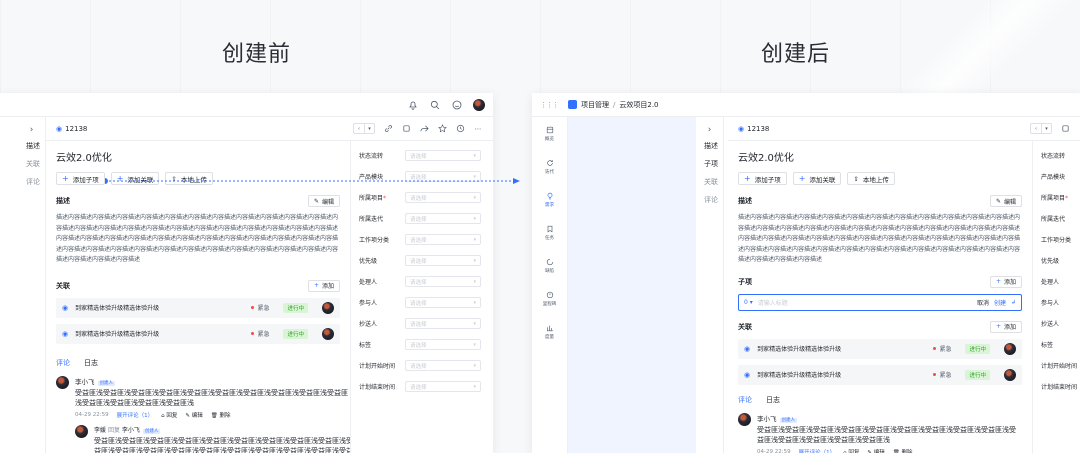 The image size is (1080, 453). What do you see at coordinates (413, 105) in the screenshot?
I see `bell-icon` at bounding box center [413, 105].